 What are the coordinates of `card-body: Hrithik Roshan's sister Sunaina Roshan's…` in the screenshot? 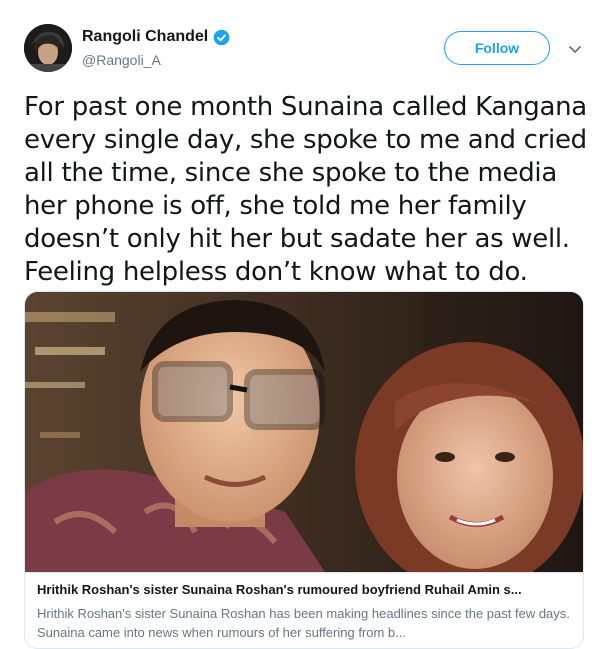 It's located at (304, 610).